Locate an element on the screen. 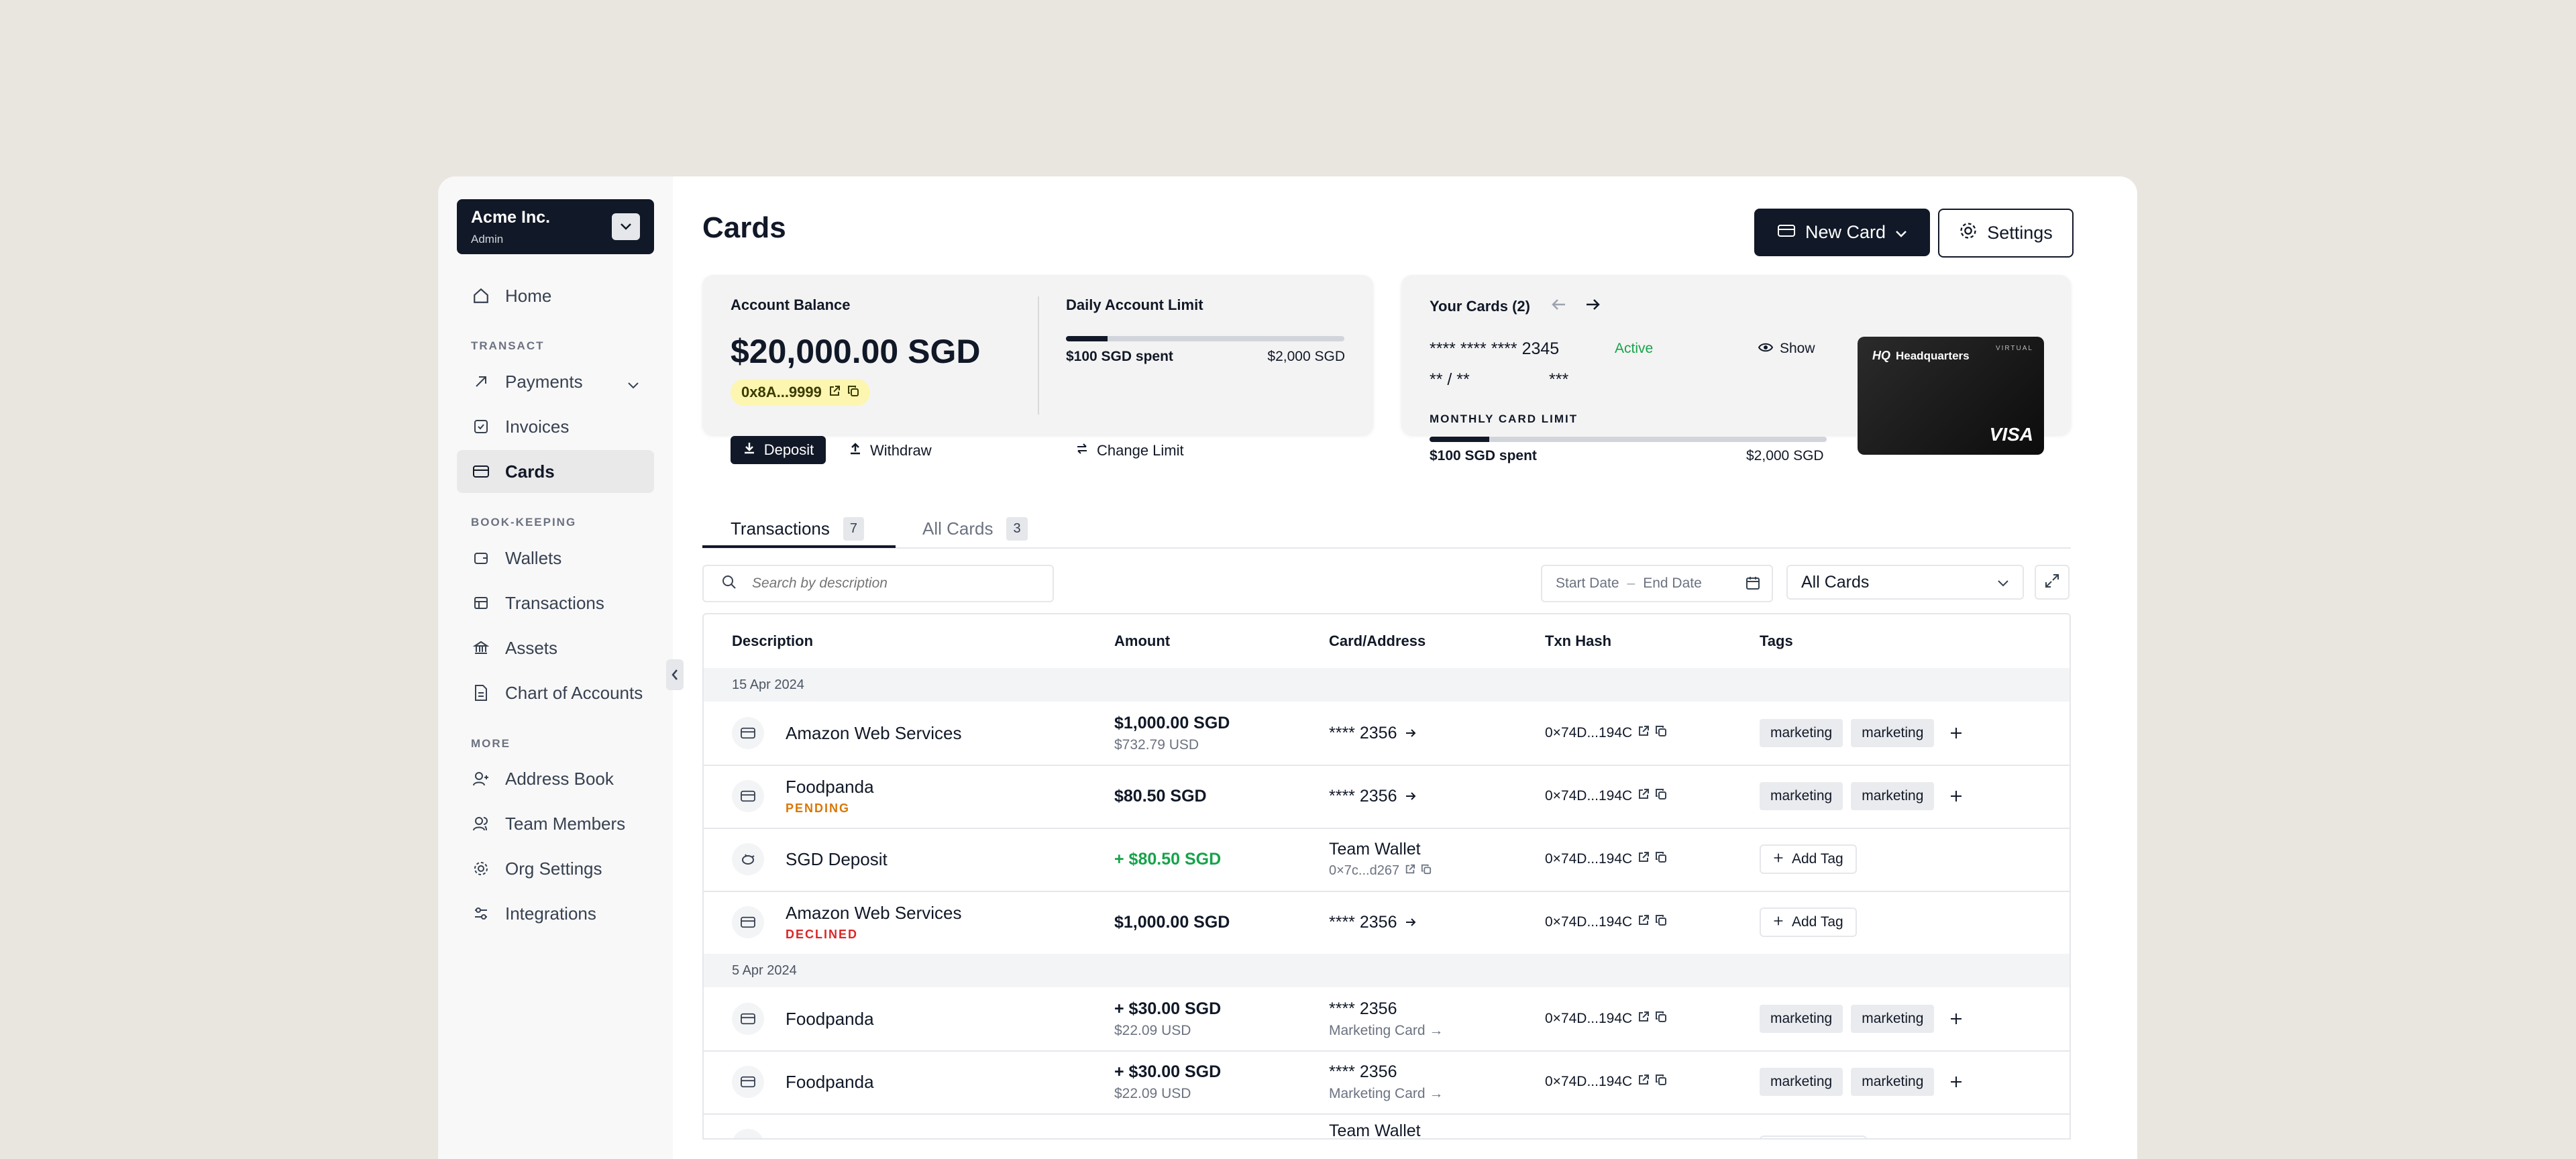 The image size is (2576, 1159). txn-card: **** 2356 is located at coordinates (1363, 732).